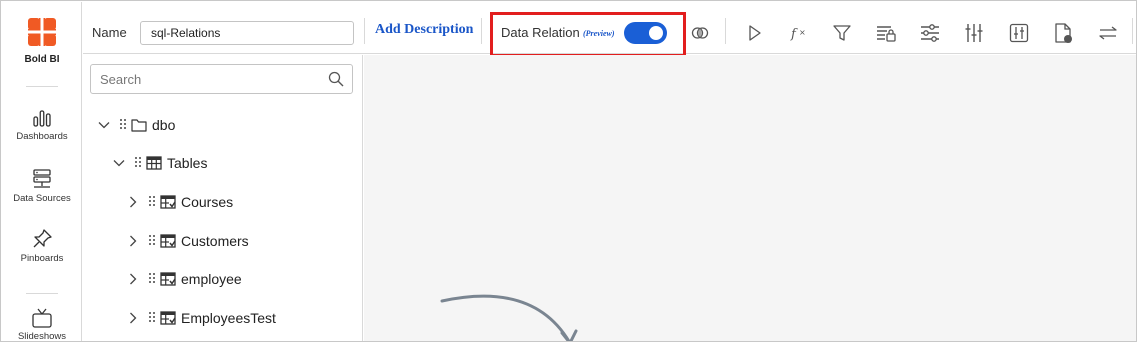 The width and height of the screenshot is (1137, 342). What do you see at coordinates (187, 163) in the screenshot?
I see `tree-node-label: Tables` at bounding box center [187, 163].